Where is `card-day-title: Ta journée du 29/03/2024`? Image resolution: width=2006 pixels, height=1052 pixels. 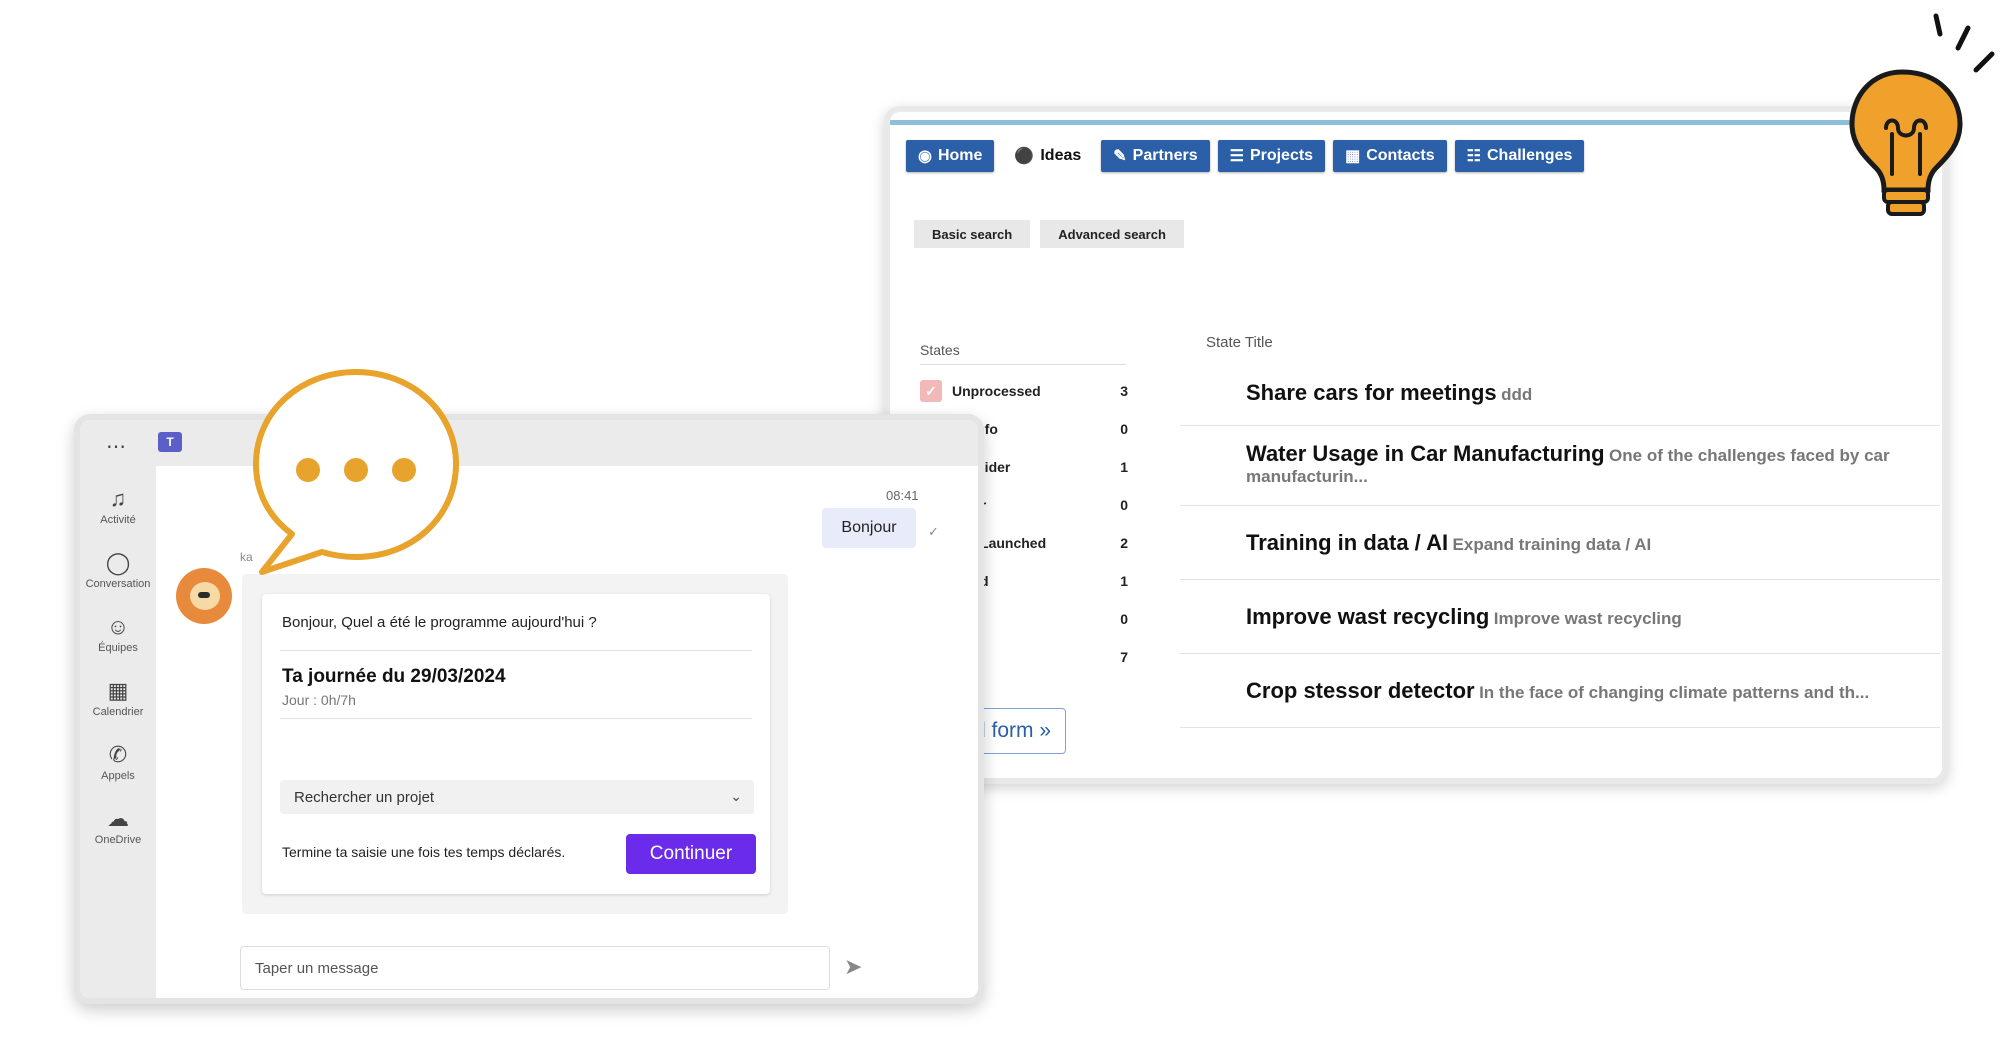
card-day-title: Ta journée du 29/03/2024 is located at coordinates (394, 676).